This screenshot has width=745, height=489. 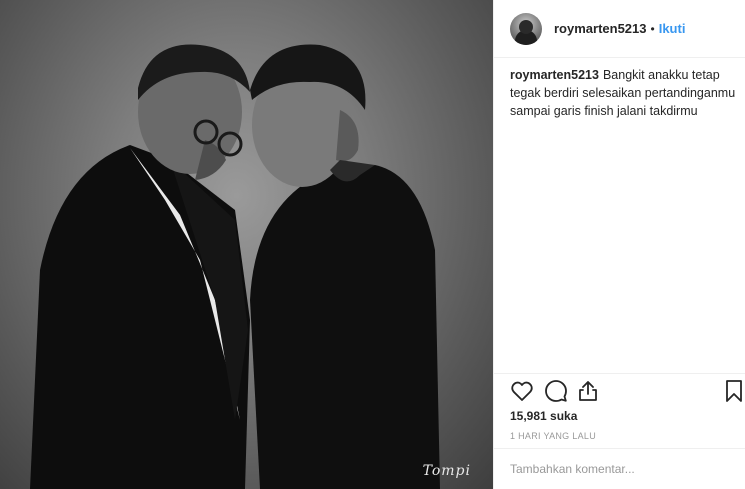 What do you see at coordinates (588, 391) in the screenshot?
I see `share-icon` at bounding box center [588, 391].